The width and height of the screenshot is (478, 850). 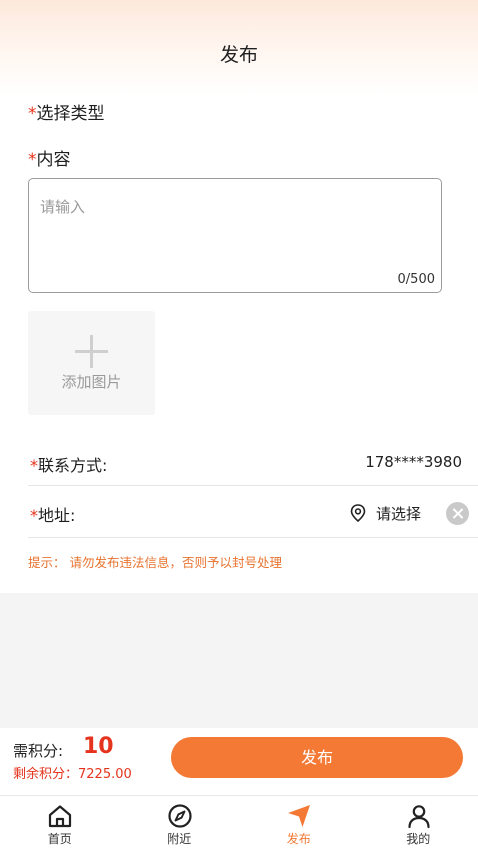 What do you see at coordinates (60, 816) in the screenshot?
I see `home-icon` at bounding box center [60, 816].